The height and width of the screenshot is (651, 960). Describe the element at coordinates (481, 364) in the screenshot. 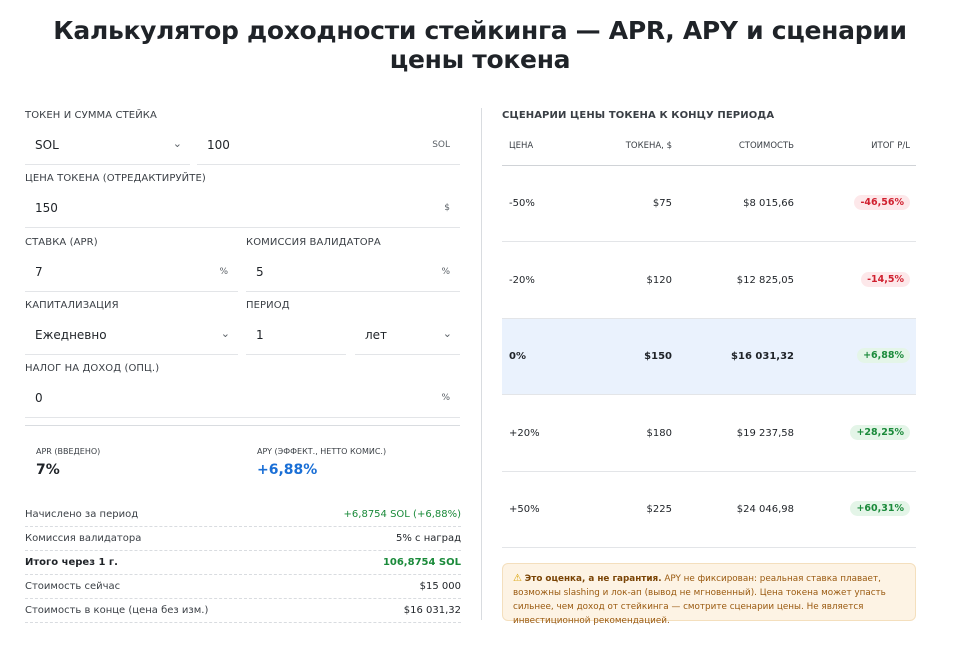

I see `column-separator` at that location.